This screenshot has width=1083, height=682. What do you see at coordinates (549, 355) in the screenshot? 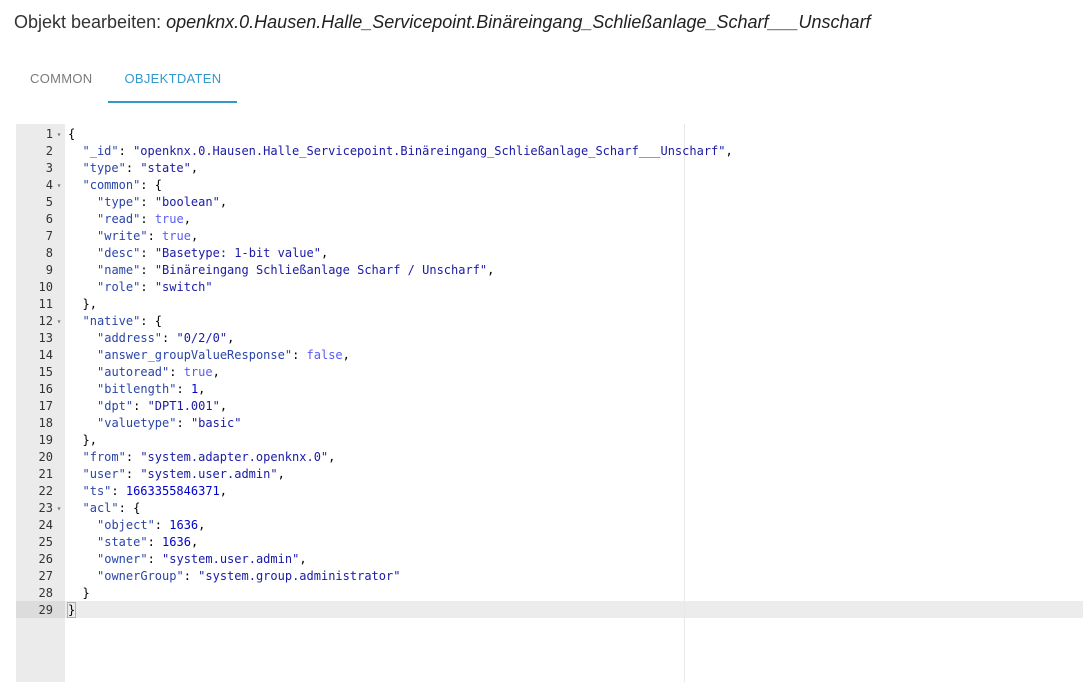
I see `code-line: 14 "answer_groupValueResponse": false,` at bounding box center [549, 355].